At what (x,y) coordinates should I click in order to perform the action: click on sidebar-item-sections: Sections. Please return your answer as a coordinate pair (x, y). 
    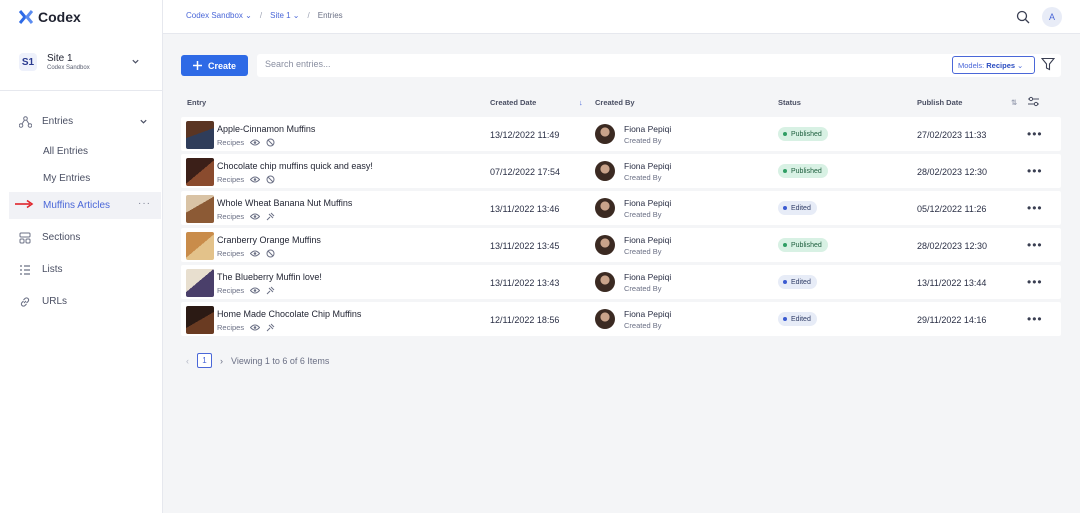
    Looking at the image, I should click on (81, 237).